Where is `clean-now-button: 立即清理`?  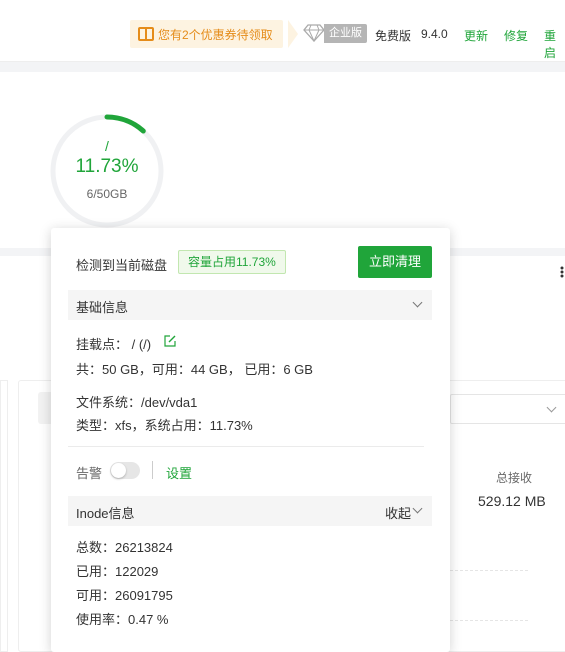
clean-now-button: 立即清理 is located at coordinates (395, 262).